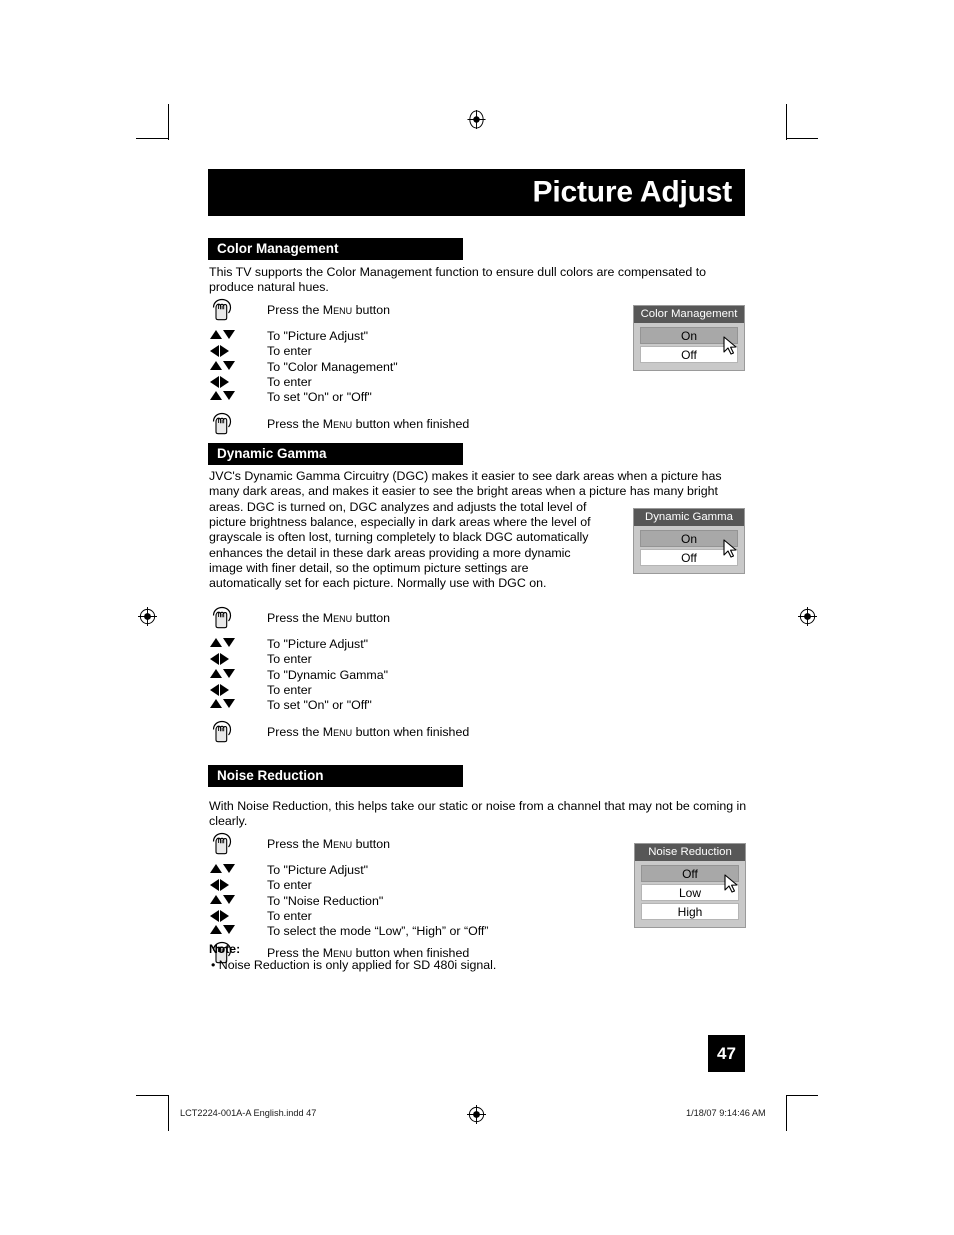 This screenshot has height=1235, width=954. I want to click on step-to-noise-reduction: To "Noise Reduction", so click(349, 901).